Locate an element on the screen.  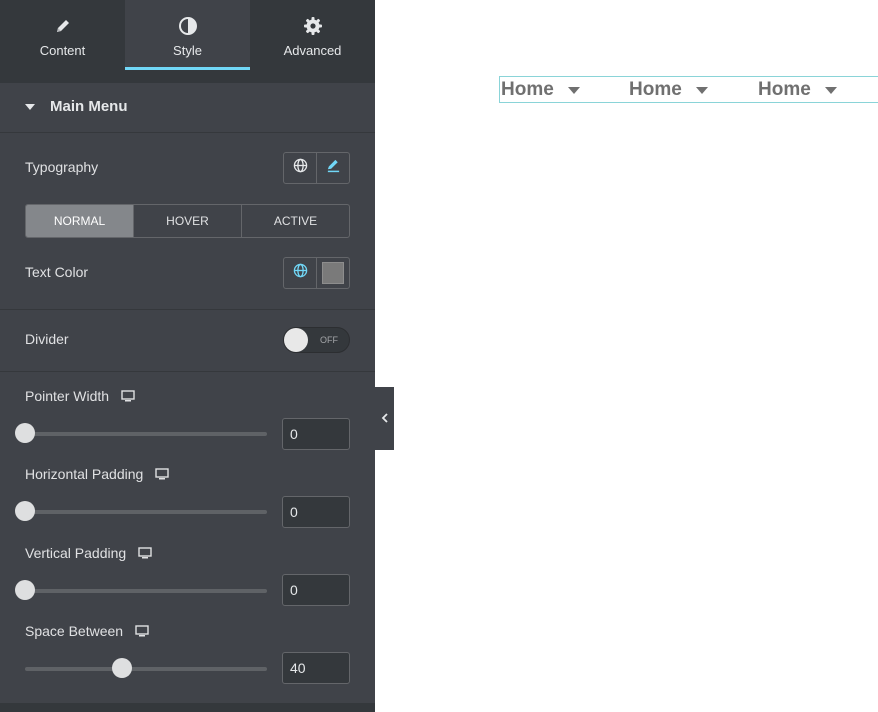
state-tab-active: ACTIVE is located at coordinates (295, 221).